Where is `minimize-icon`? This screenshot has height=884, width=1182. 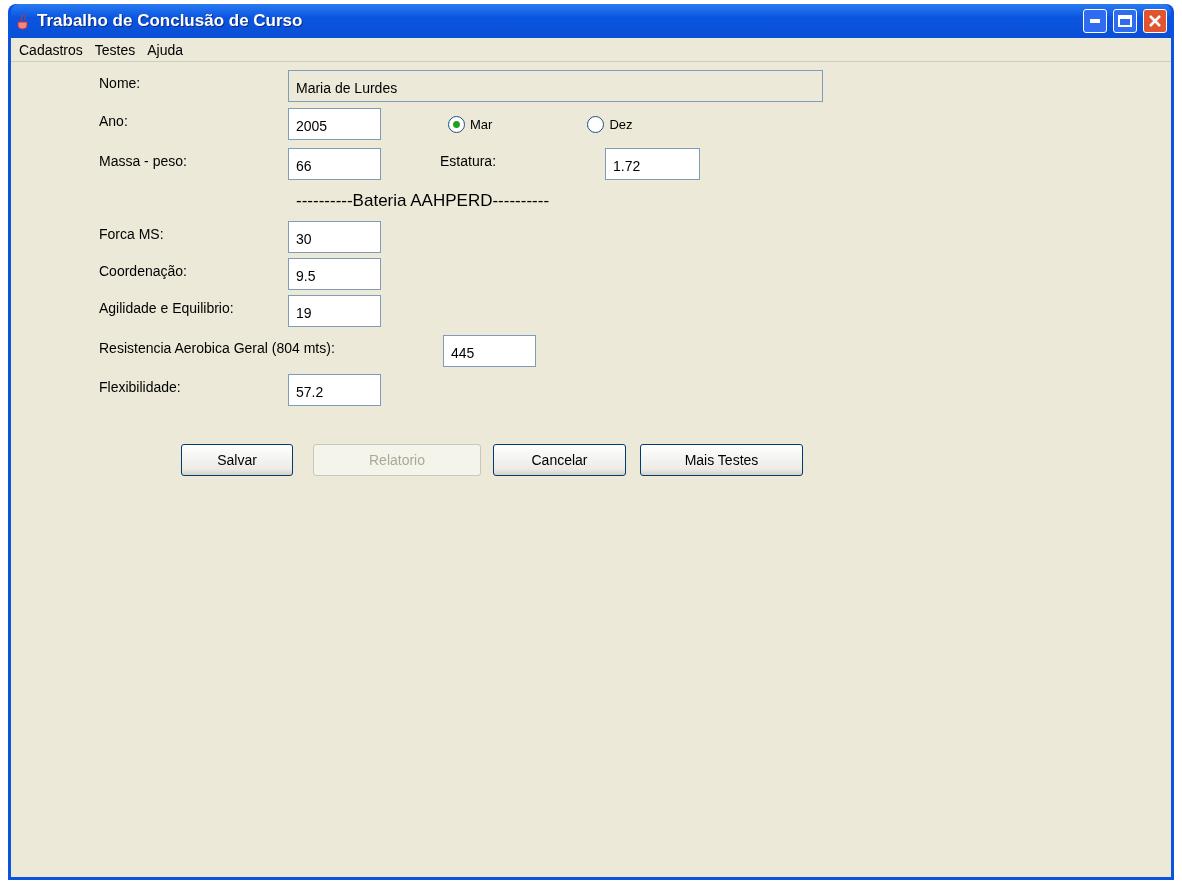 minimize-icon is located at coordinates (1095, 21).